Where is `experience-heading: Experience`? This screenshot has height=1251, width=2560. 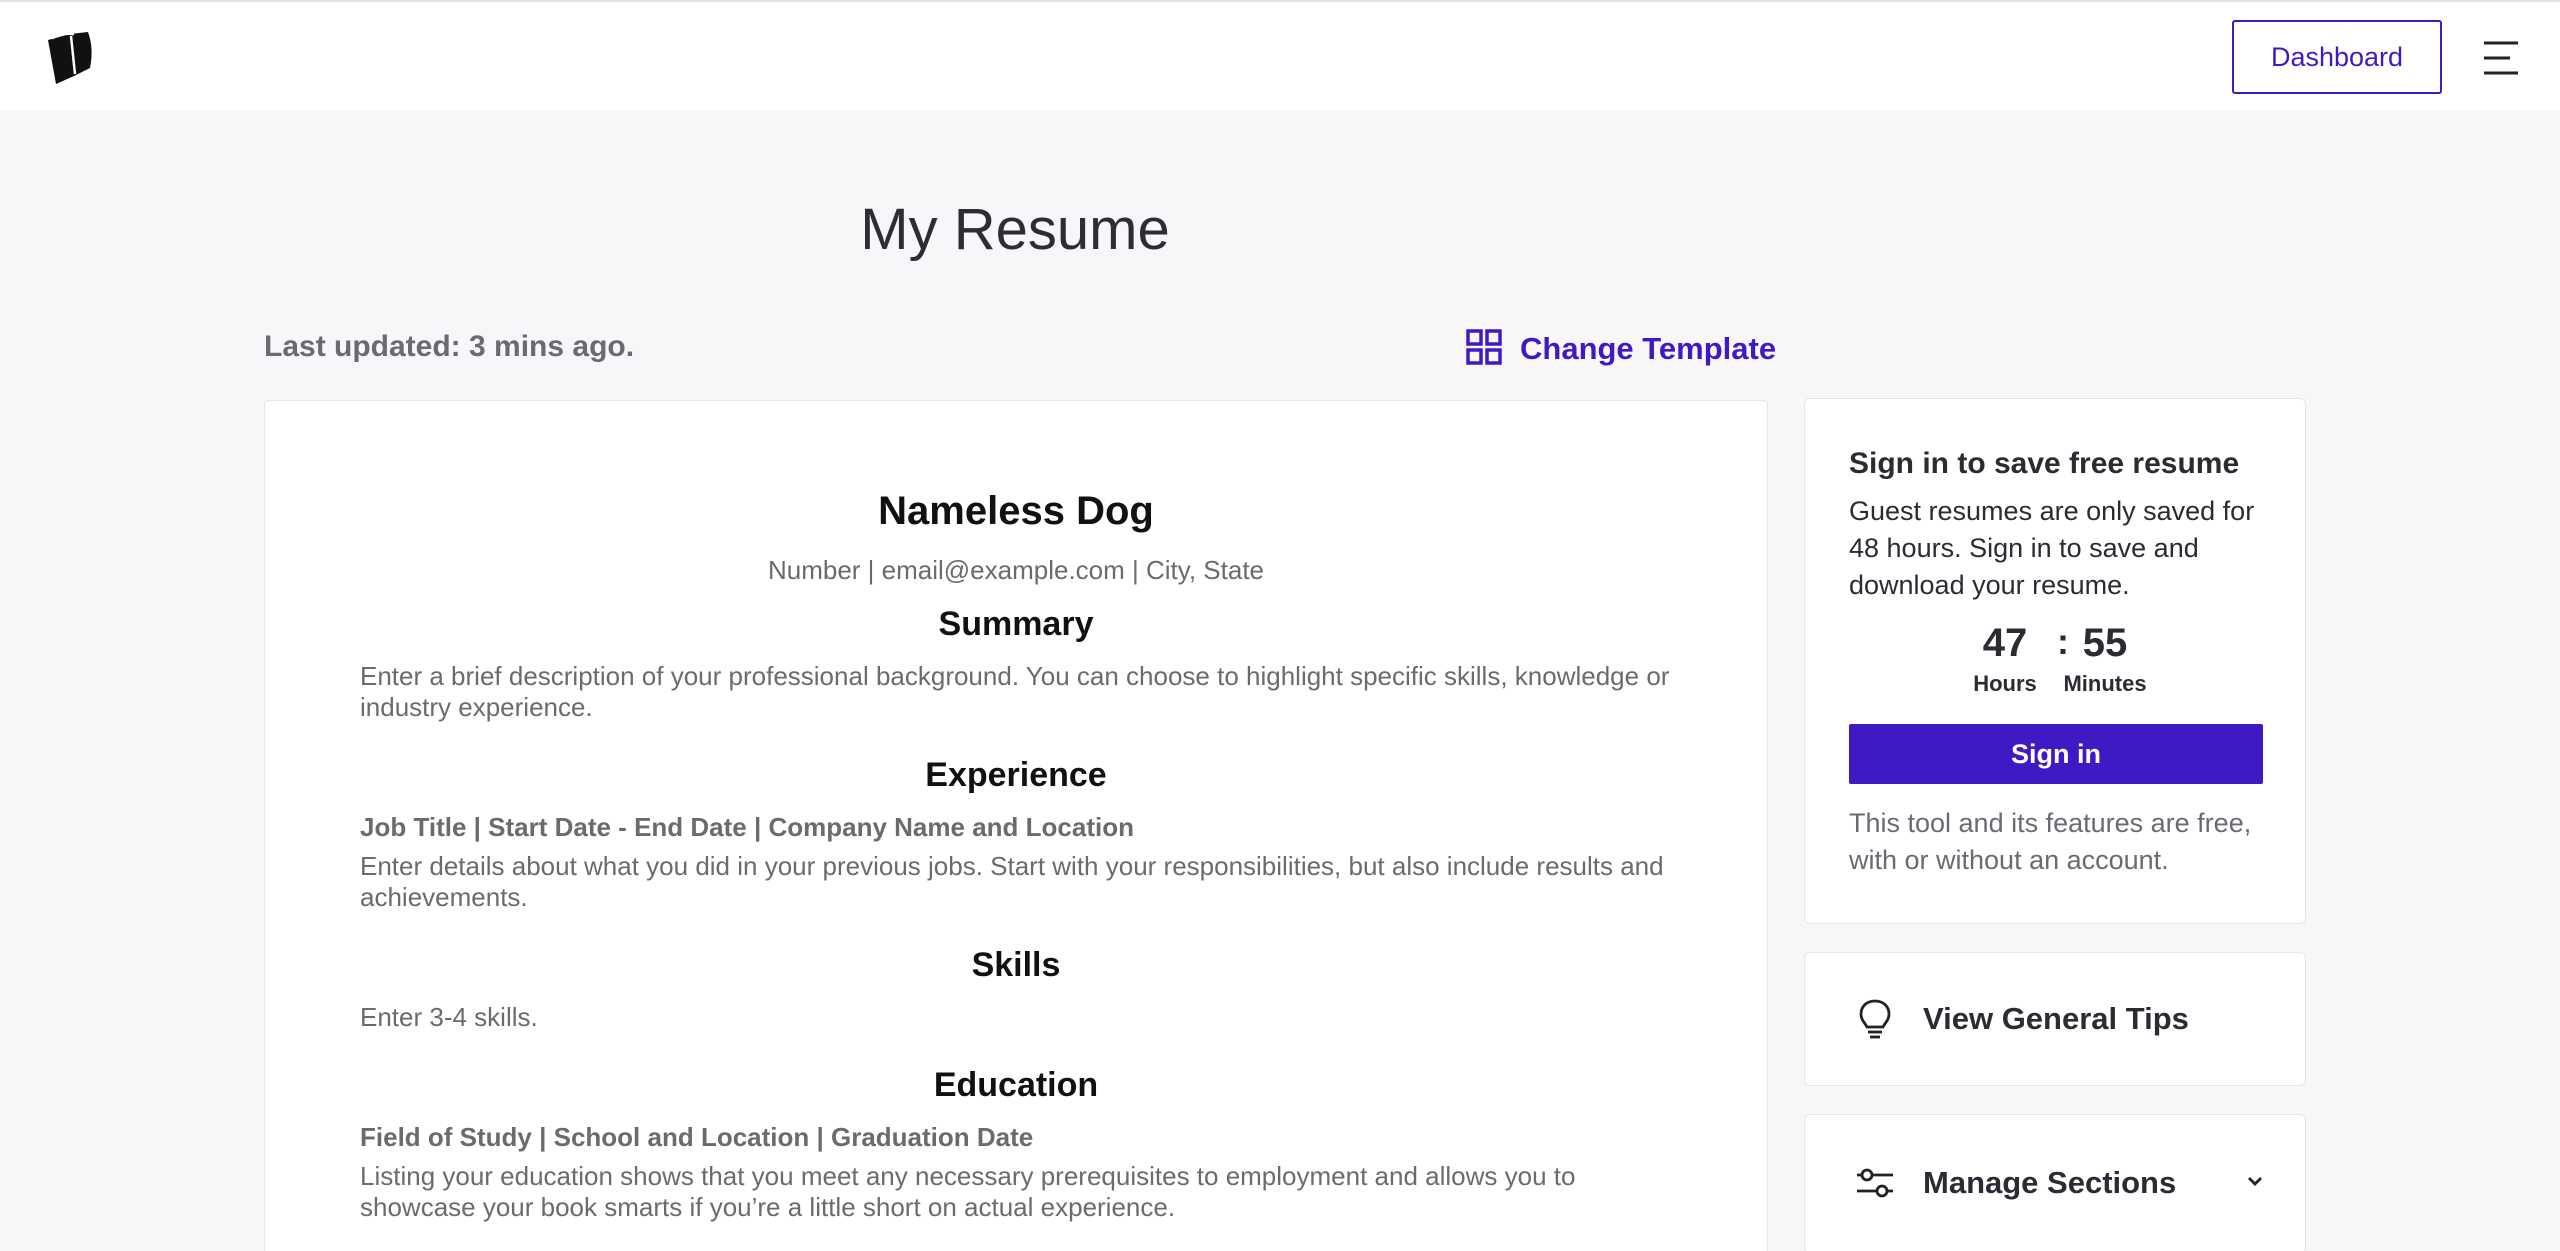 experience-heading: Experience is located at coordinates (1016, 775).